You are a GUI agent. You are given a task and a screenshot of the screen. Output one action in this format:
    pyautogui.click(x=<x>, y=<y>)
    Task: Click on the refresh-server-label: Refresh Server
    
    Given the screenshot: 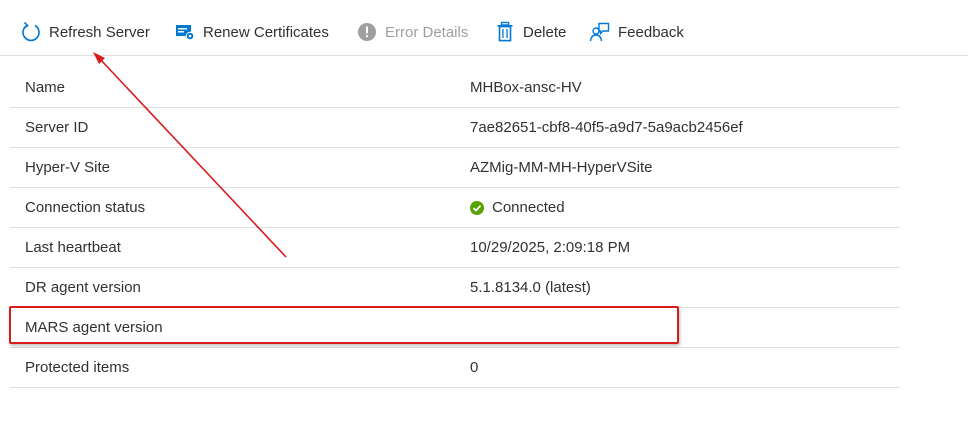 What is the action you would take?
    pyautogui.click(x=99, y=32)
    